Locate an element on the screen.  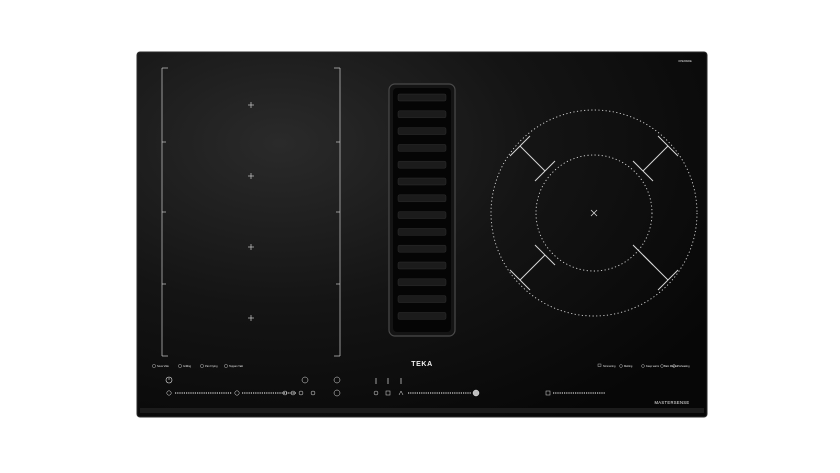
function-label: Teppan Yaki is located at coordinates (236, 366).